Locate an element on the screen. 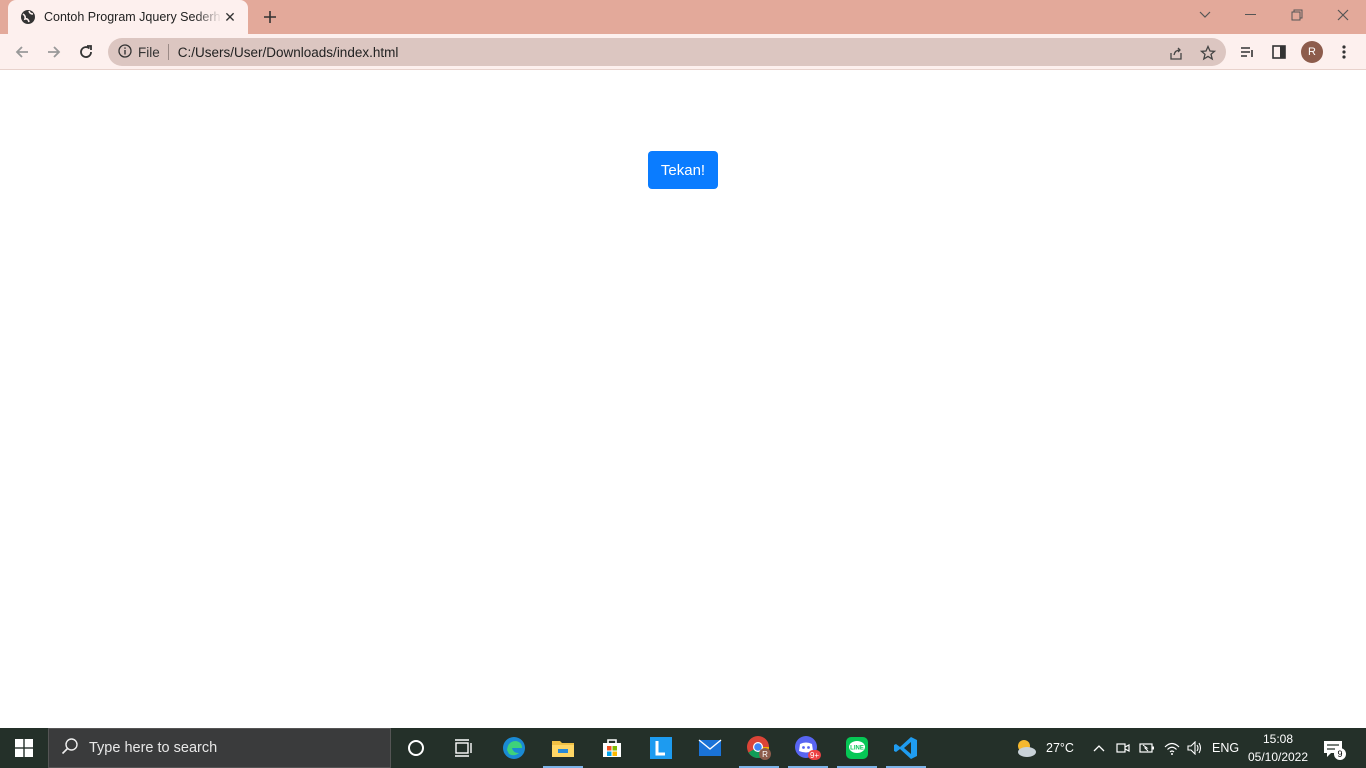  globe-icon is located at coordinates (28, 17).